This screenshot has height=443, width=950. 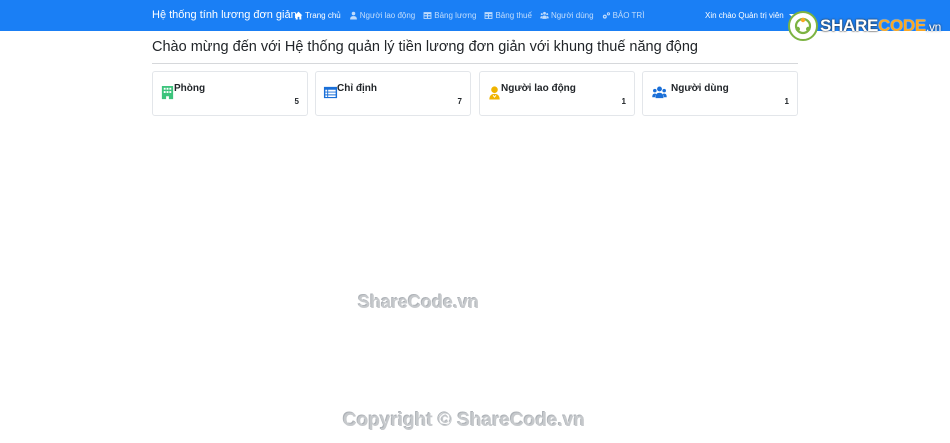 I want to click on sharecode-logo: SHARECODE.vn, so click(x=864, y=26).